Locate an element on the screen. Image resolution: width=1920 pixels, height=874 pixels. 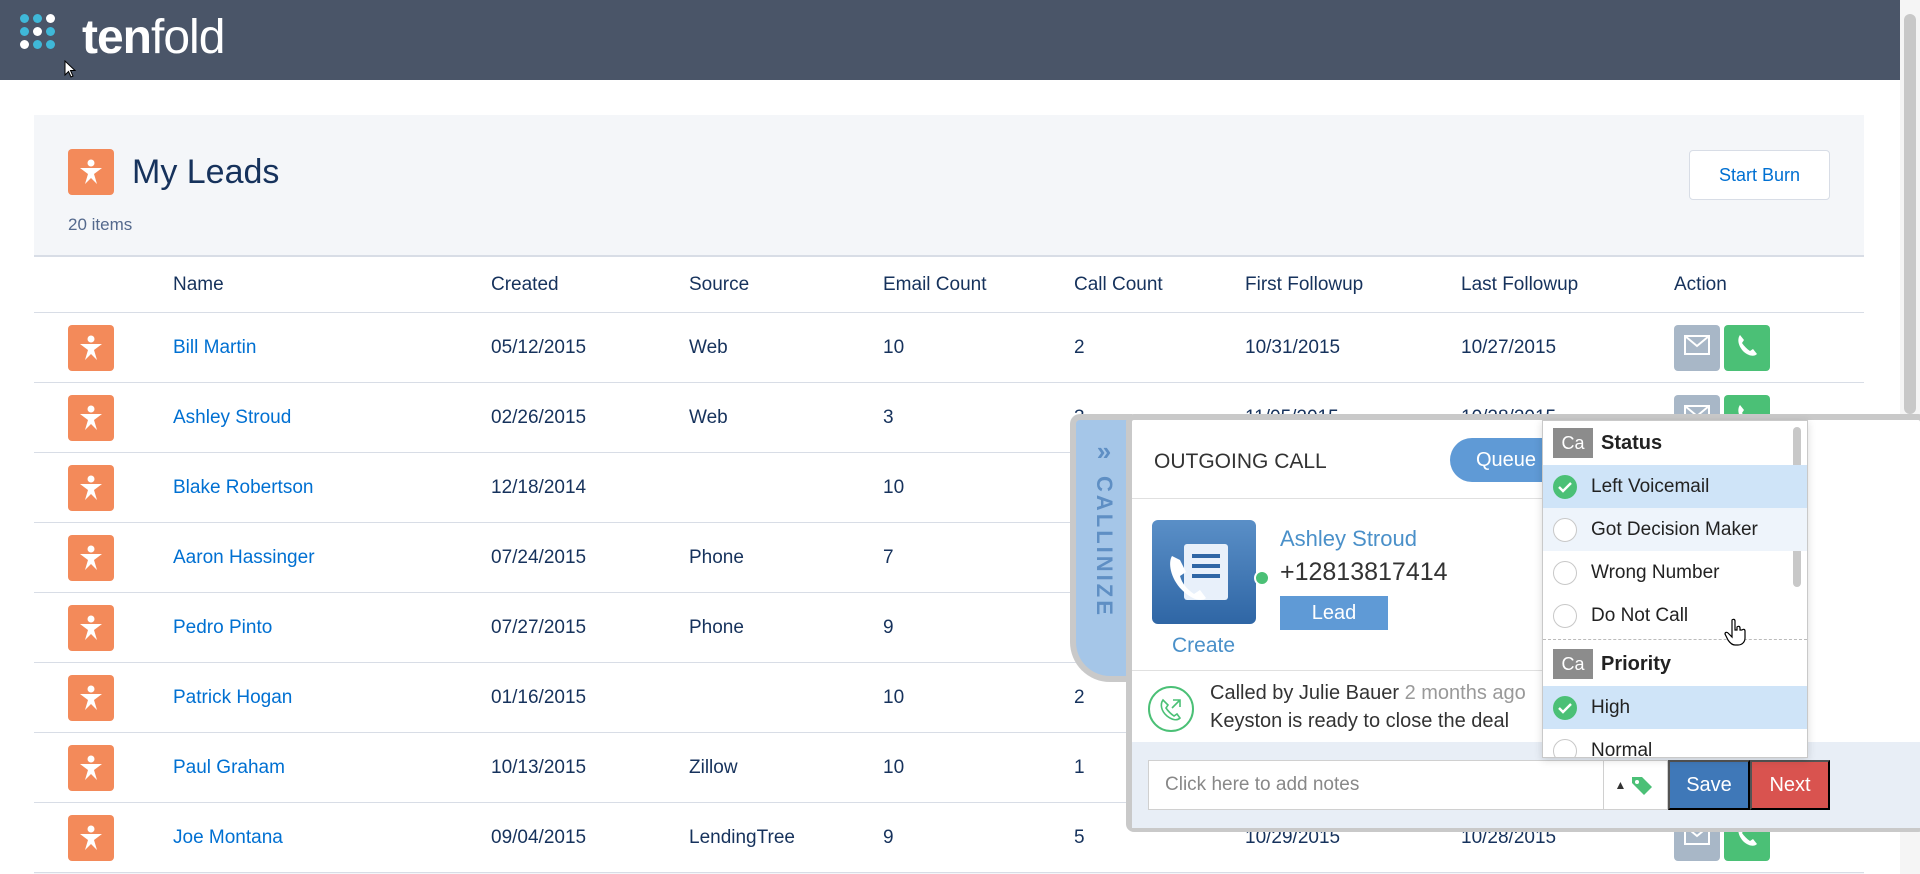
contact-type-badge: Lead is located at coordinates (1334, 613).